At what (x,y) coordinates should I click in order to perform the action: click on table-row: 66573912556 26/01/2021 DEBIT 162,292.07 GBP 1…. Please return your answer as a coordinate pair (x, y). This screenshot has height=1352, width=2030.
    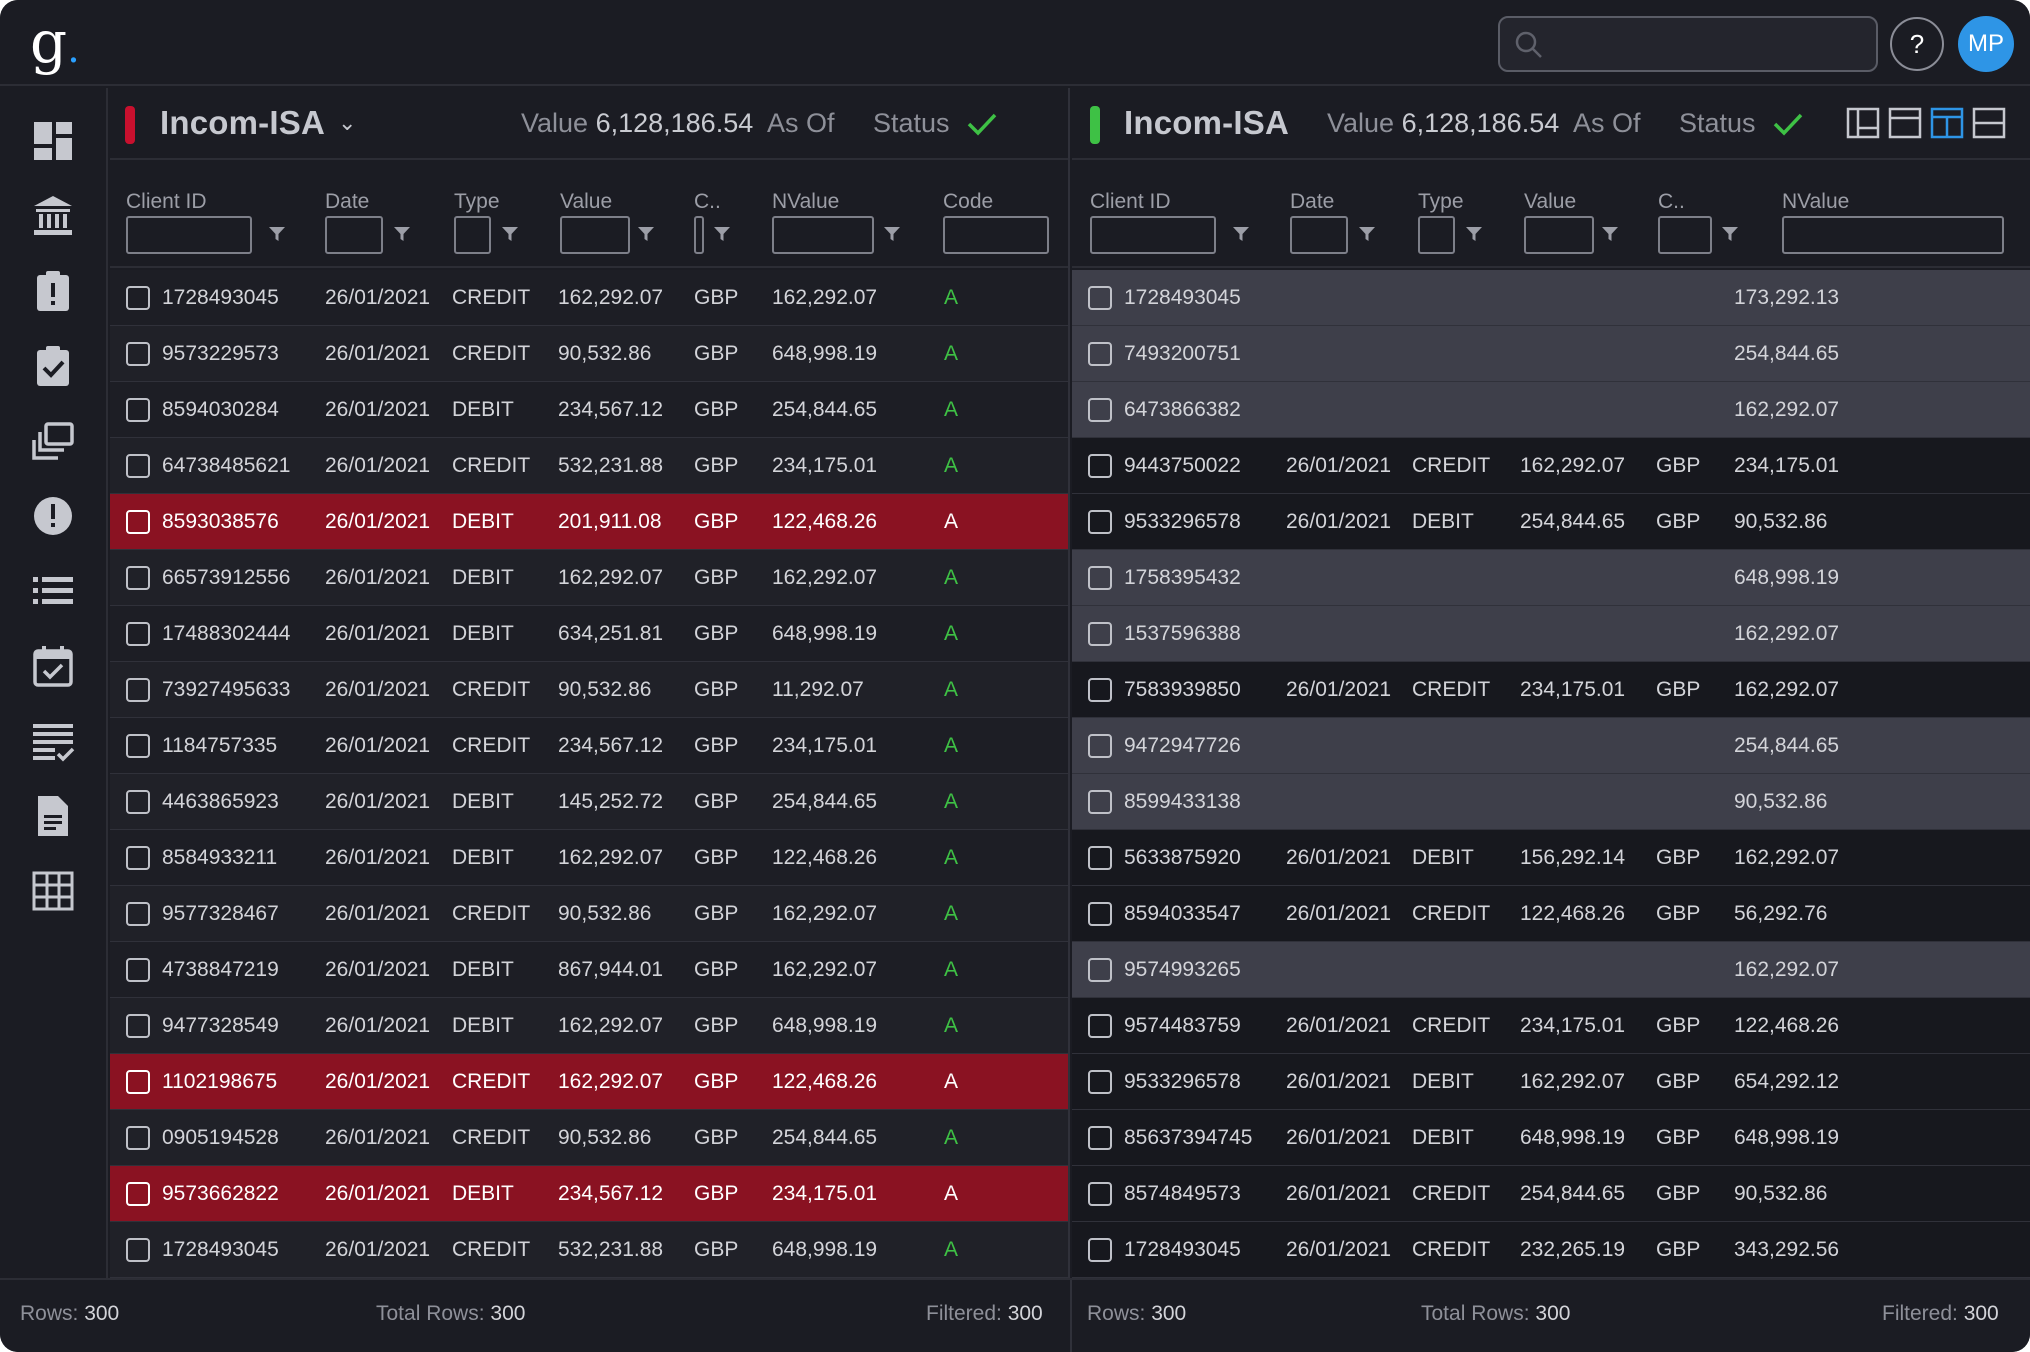
    Looking at the image, I should click on (589, 578).